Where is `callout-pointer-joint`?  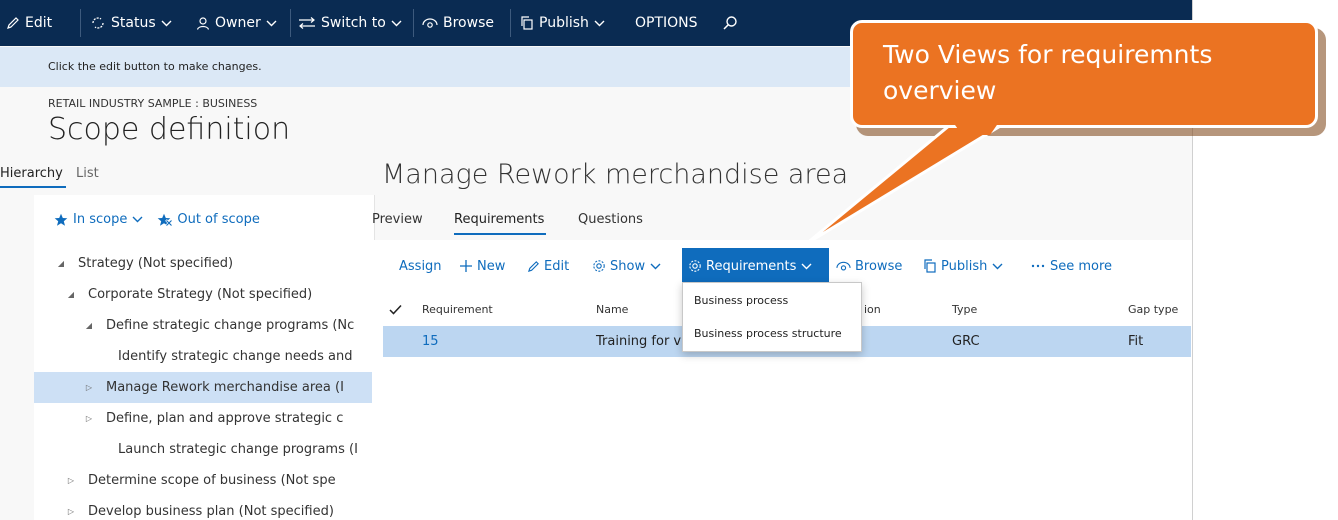
callout-pointer-joint is located at coordinates (976, 128).